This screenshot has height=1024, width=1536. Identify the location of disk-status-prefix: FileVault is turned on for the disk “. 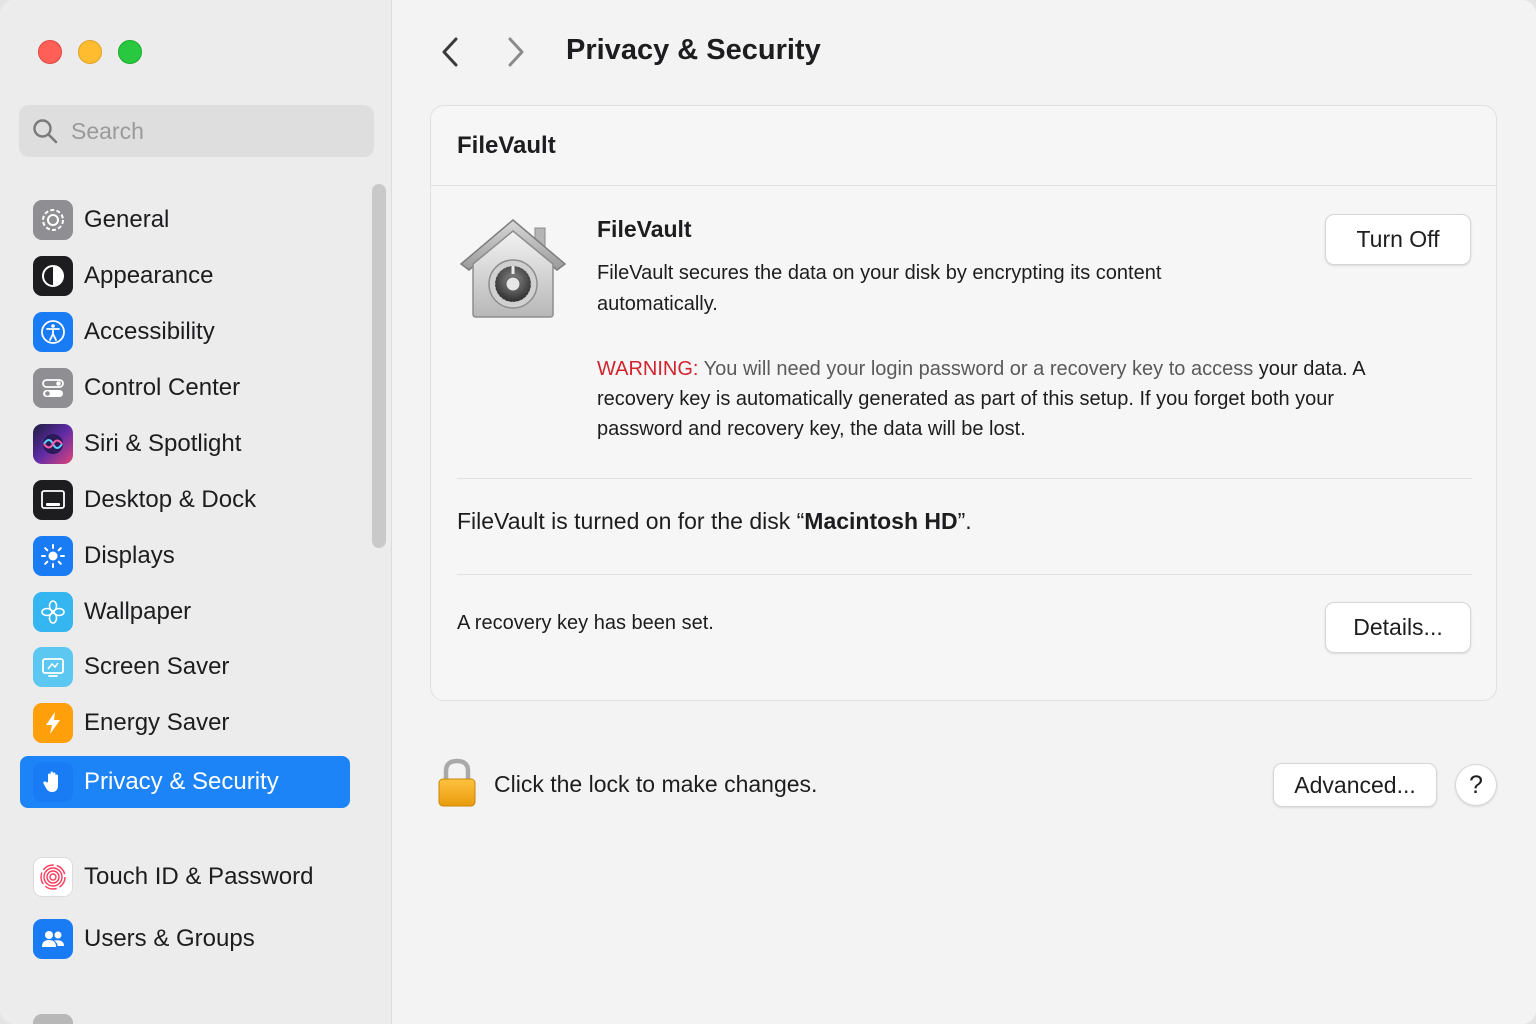
(631, 521).